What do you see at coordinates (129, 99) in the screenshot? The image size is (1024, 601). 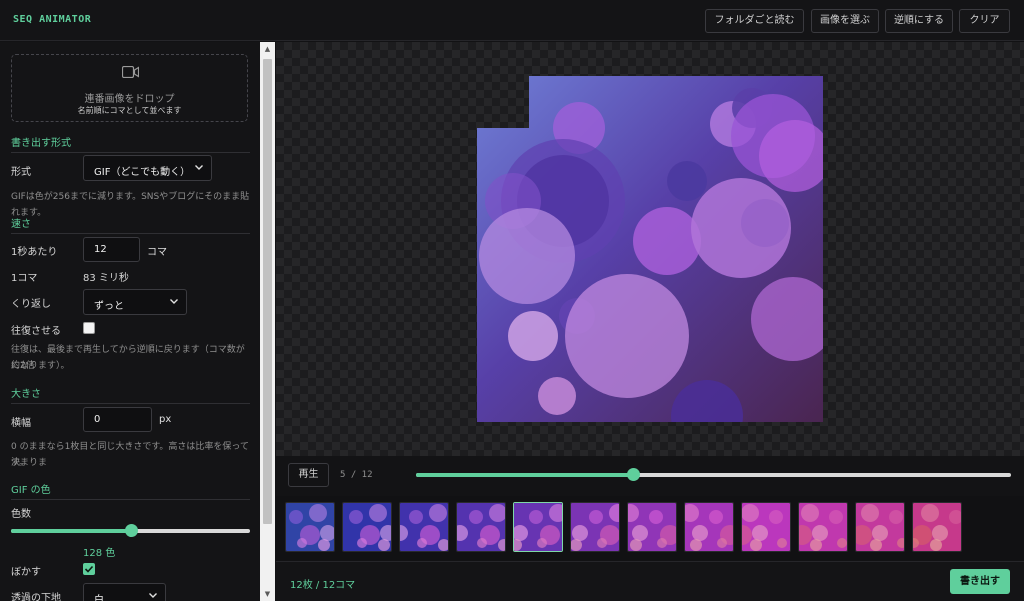 I see `drop-zone-title: 連番画像をドロップ` at bounding box center [129, 99].